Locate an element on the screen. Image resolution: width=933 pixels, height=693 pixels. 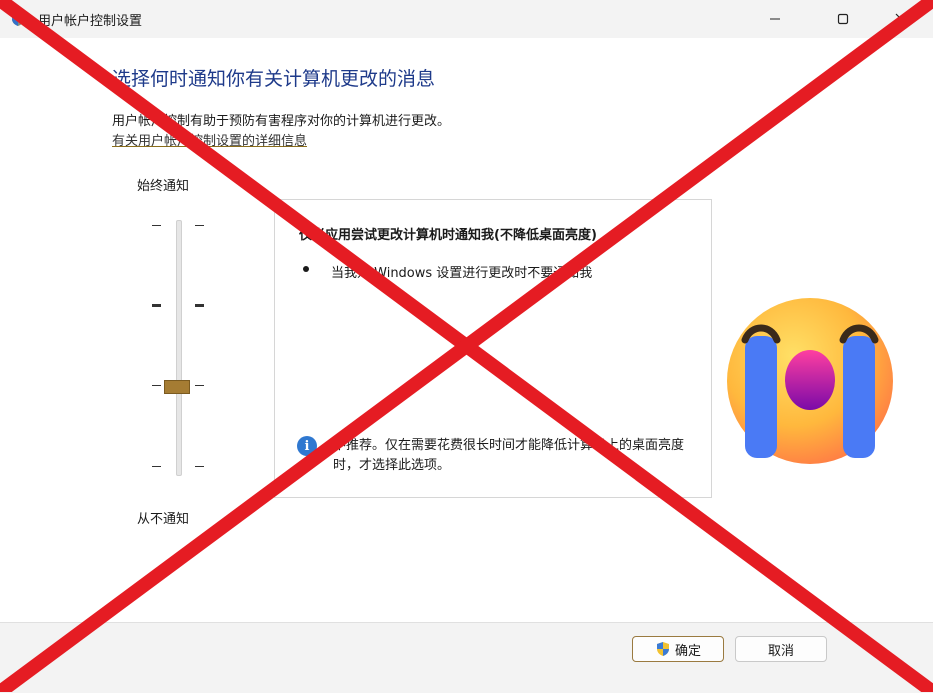
slider-track is located at coordinates (179, 348).